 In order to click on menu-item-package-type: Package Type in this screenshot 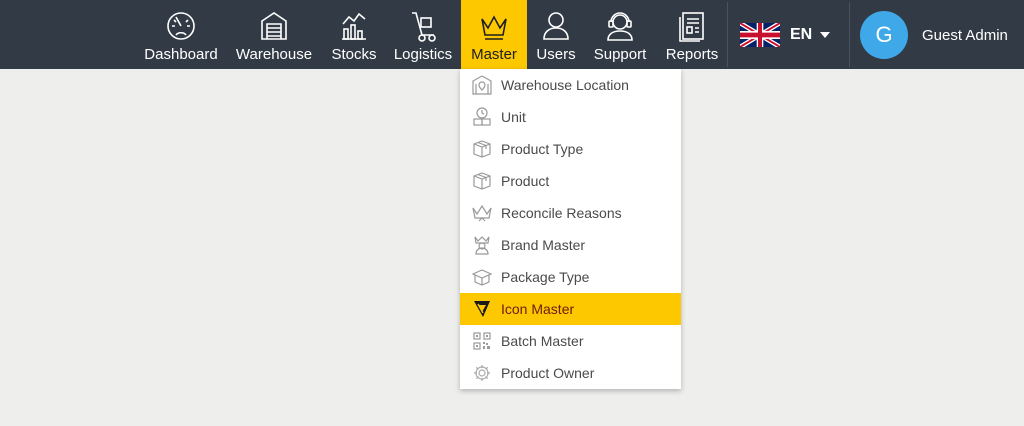, I will do `click(570, 277)`.